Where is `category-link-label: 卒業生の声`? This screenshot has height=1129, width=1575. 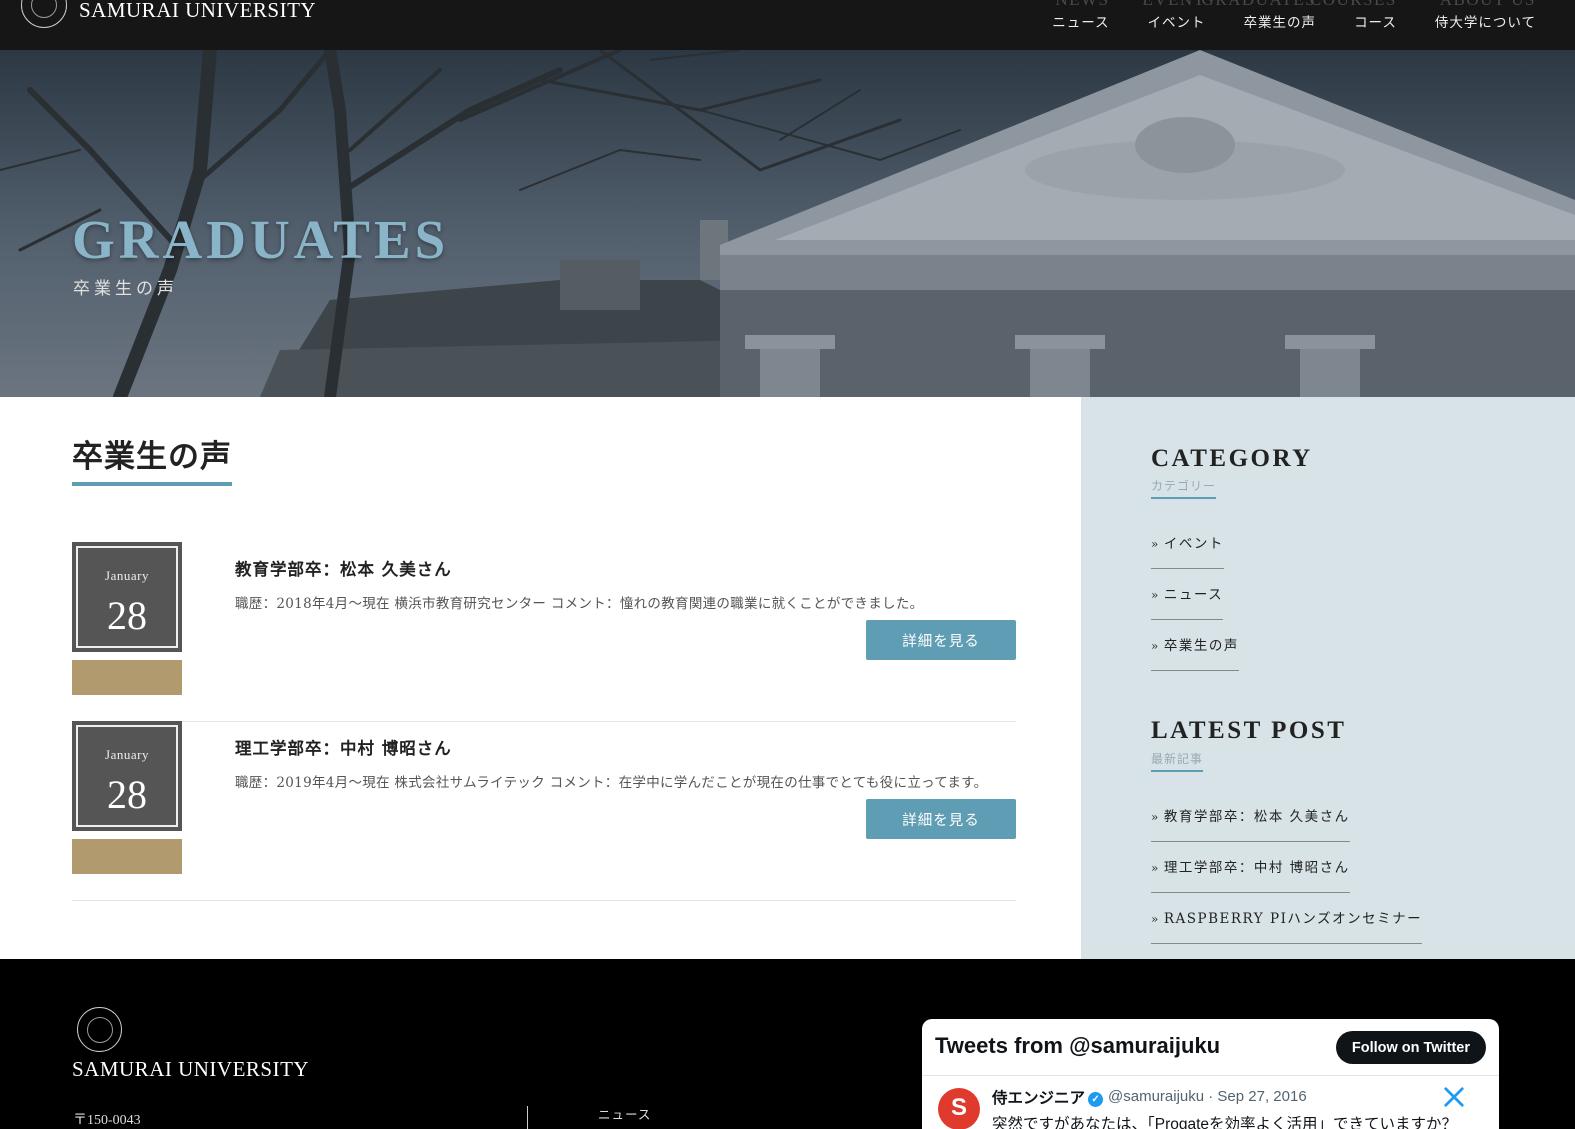 category-link-label: 卒業生の声 is located at coordinates (1201, 646).